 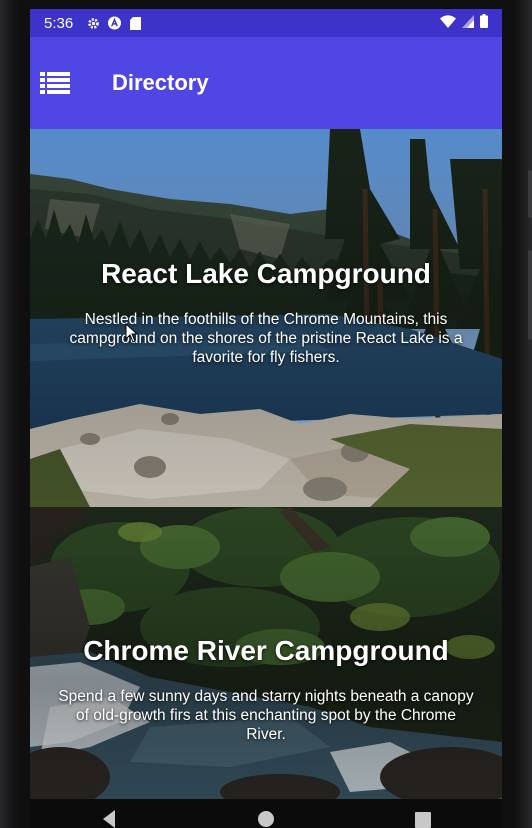 I want to click on system-nav-bar, so click(x=266, y=813).